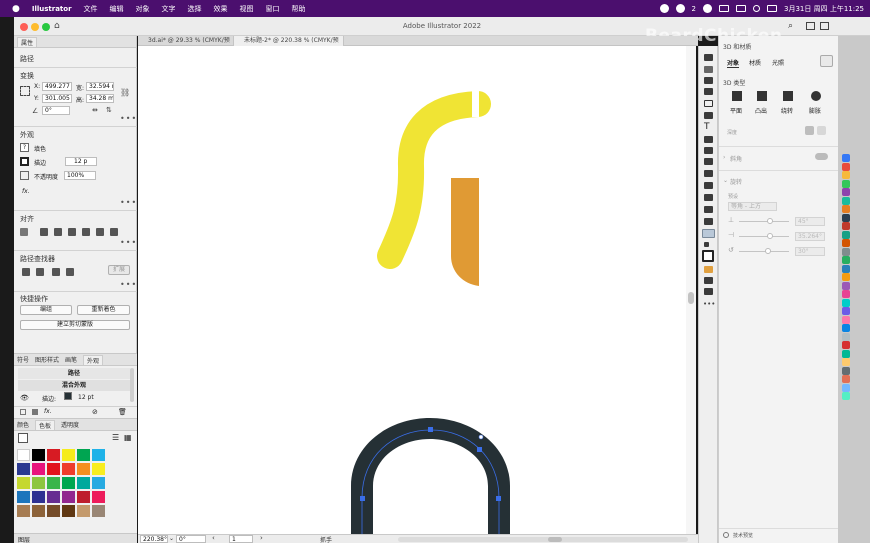 This screenshot has height=543, width=870. Describe the element at coordinates (24, 232) in the screenshot. I see `align-to-icon` at that location.